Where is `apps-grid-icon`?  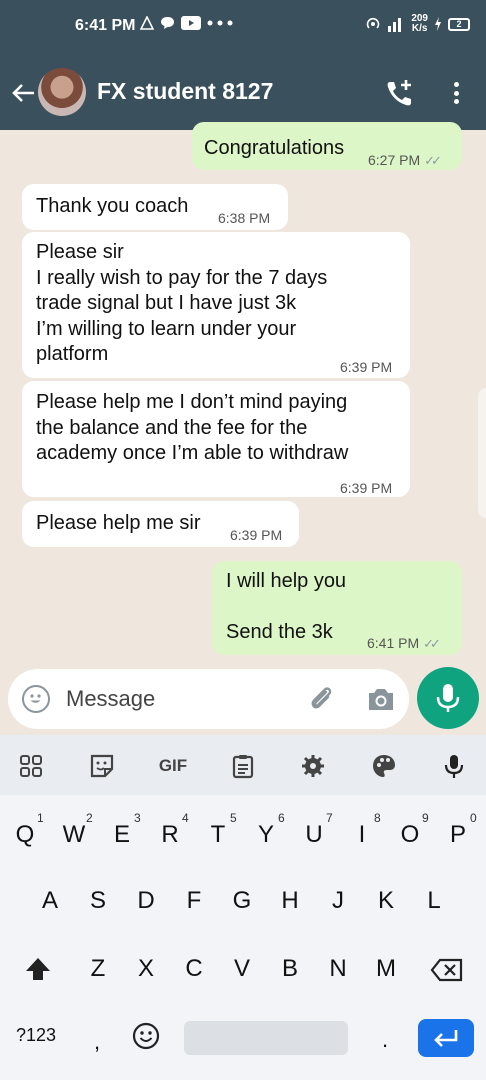 apps-grid-icon is located at coordinates (31, 766).